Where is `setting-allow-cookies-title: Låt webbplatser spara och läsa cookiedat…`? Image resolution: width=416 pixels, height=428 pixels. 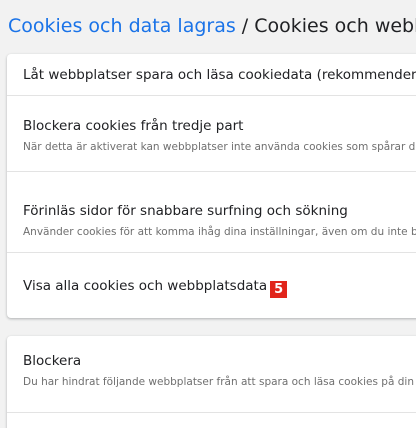 setting-allow-cookies-title: Låt webbplatser spara och läsa cookiedat… is located at coordinates (219, 75).